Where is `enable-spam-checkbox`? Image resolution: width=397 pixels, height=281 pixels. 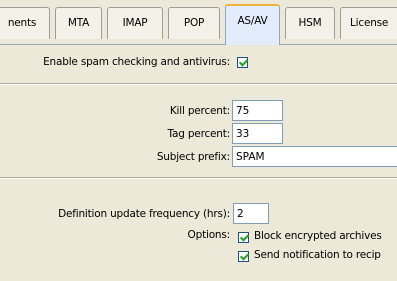 enable-spam-checkbox is located at coordinates (242, 62).